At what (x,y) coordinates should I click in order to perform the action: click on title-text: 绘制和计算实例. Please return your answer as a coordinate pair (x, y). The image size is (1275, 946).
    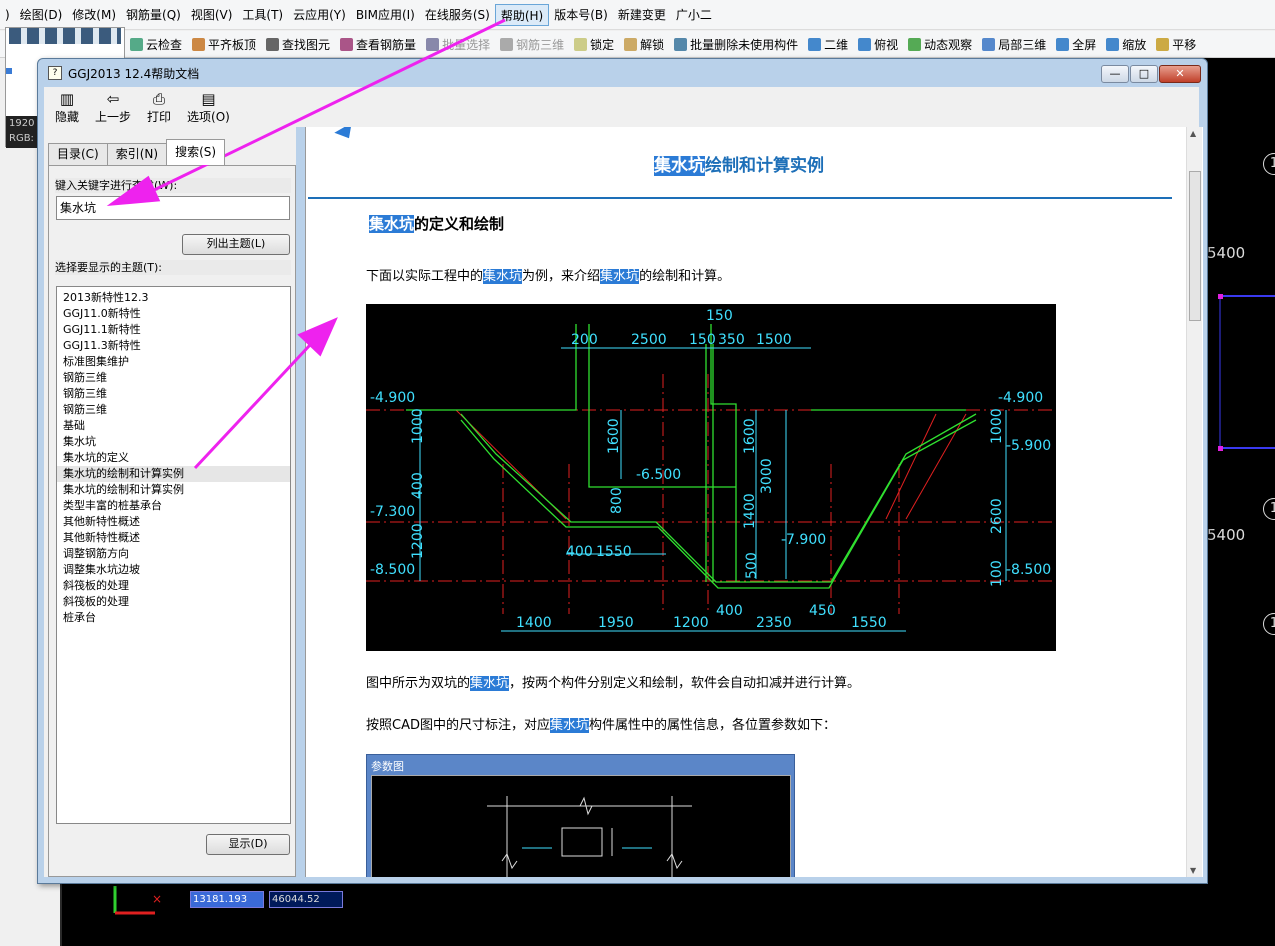
    Looking at the image, I should click on (764, 166).